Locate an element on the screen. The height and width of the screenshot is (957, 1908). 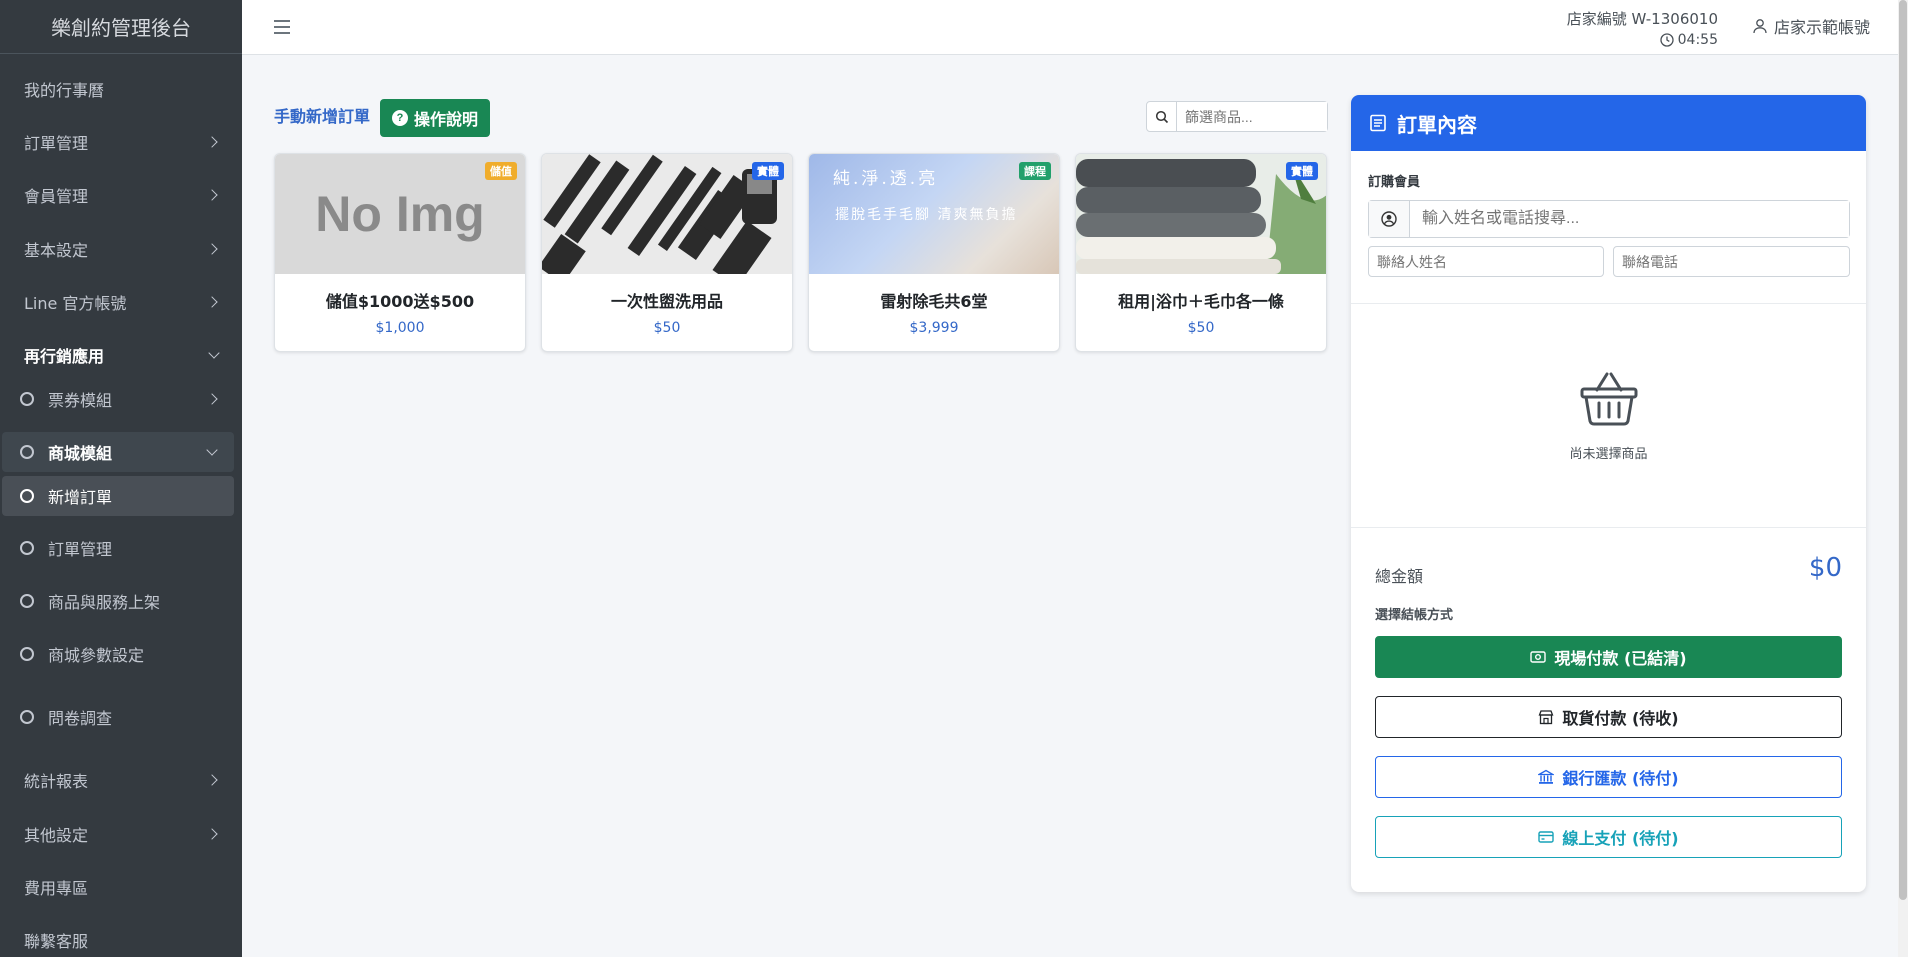
no-image-text: No Img is located at coordinates (400, 214).